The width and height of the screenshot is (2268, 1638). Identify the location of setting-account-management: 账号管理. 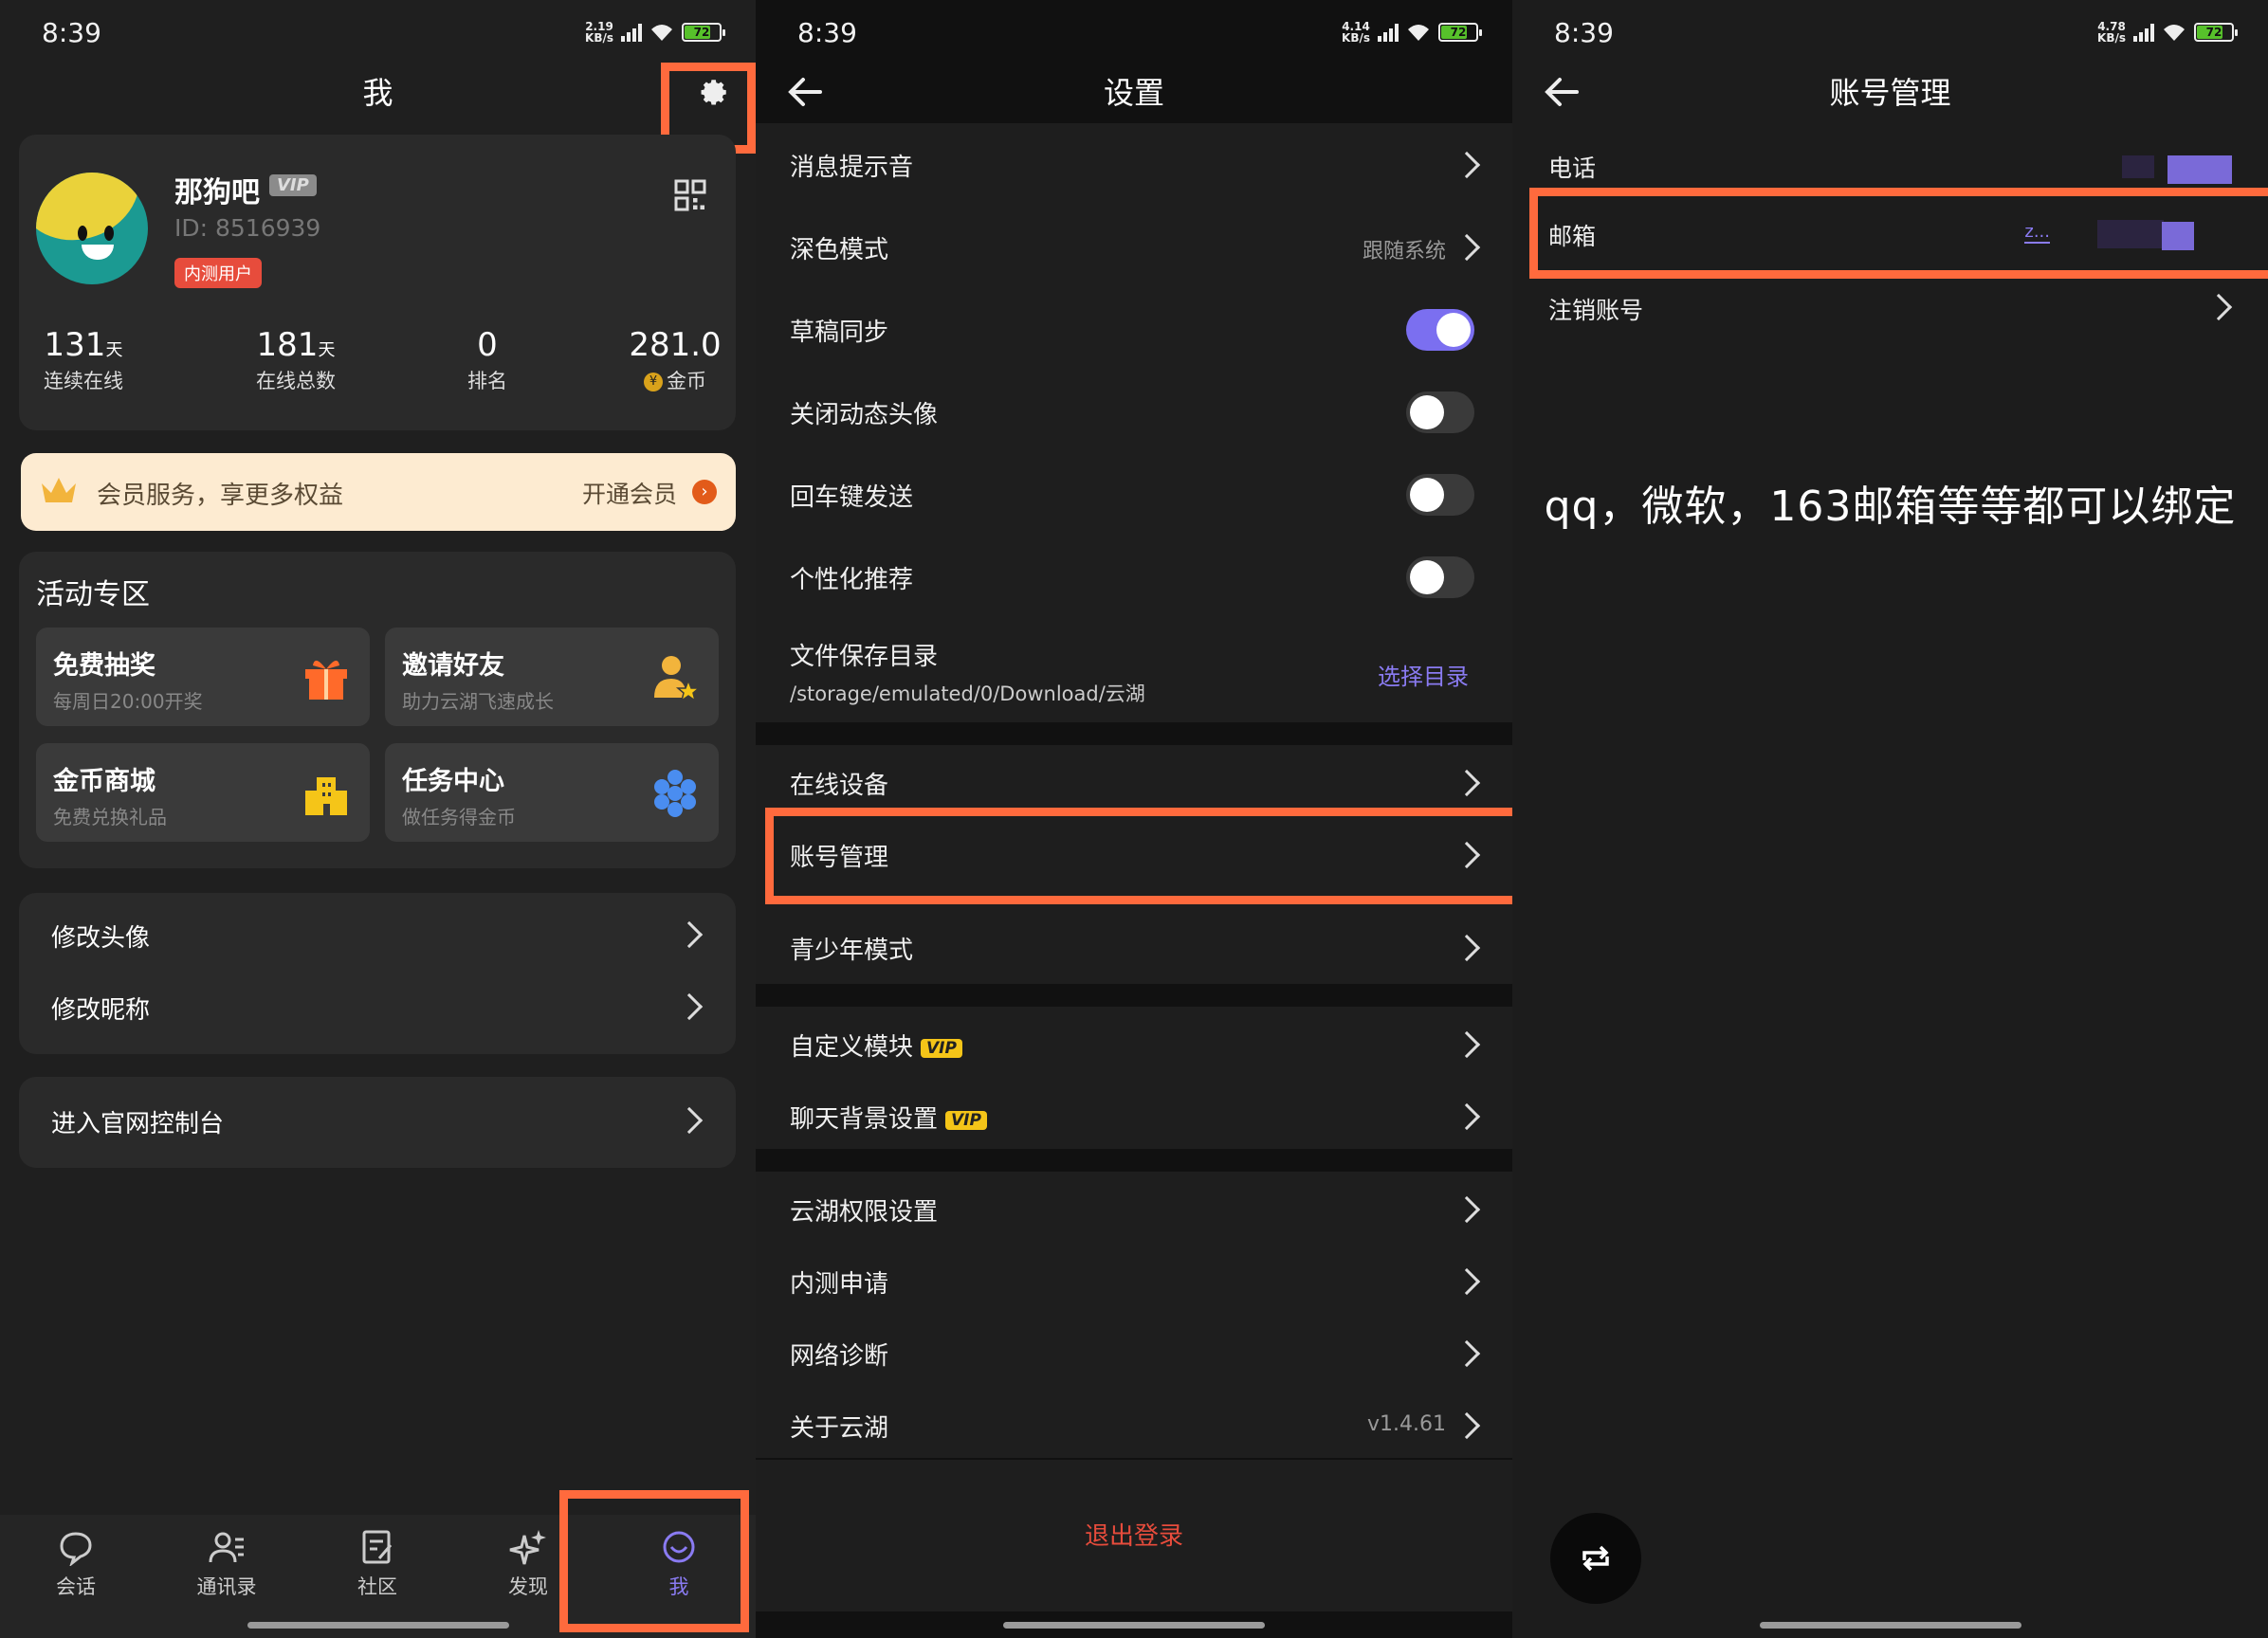
(1134, 853).